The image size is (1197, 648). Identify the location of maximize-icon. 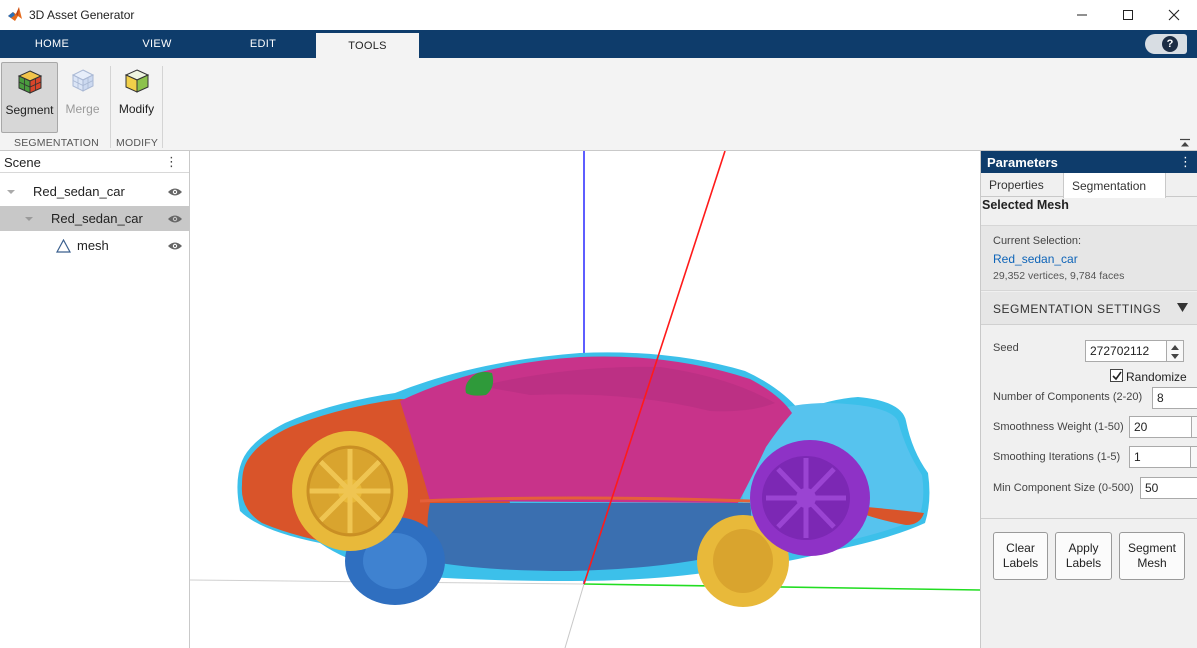
(1128, 15).